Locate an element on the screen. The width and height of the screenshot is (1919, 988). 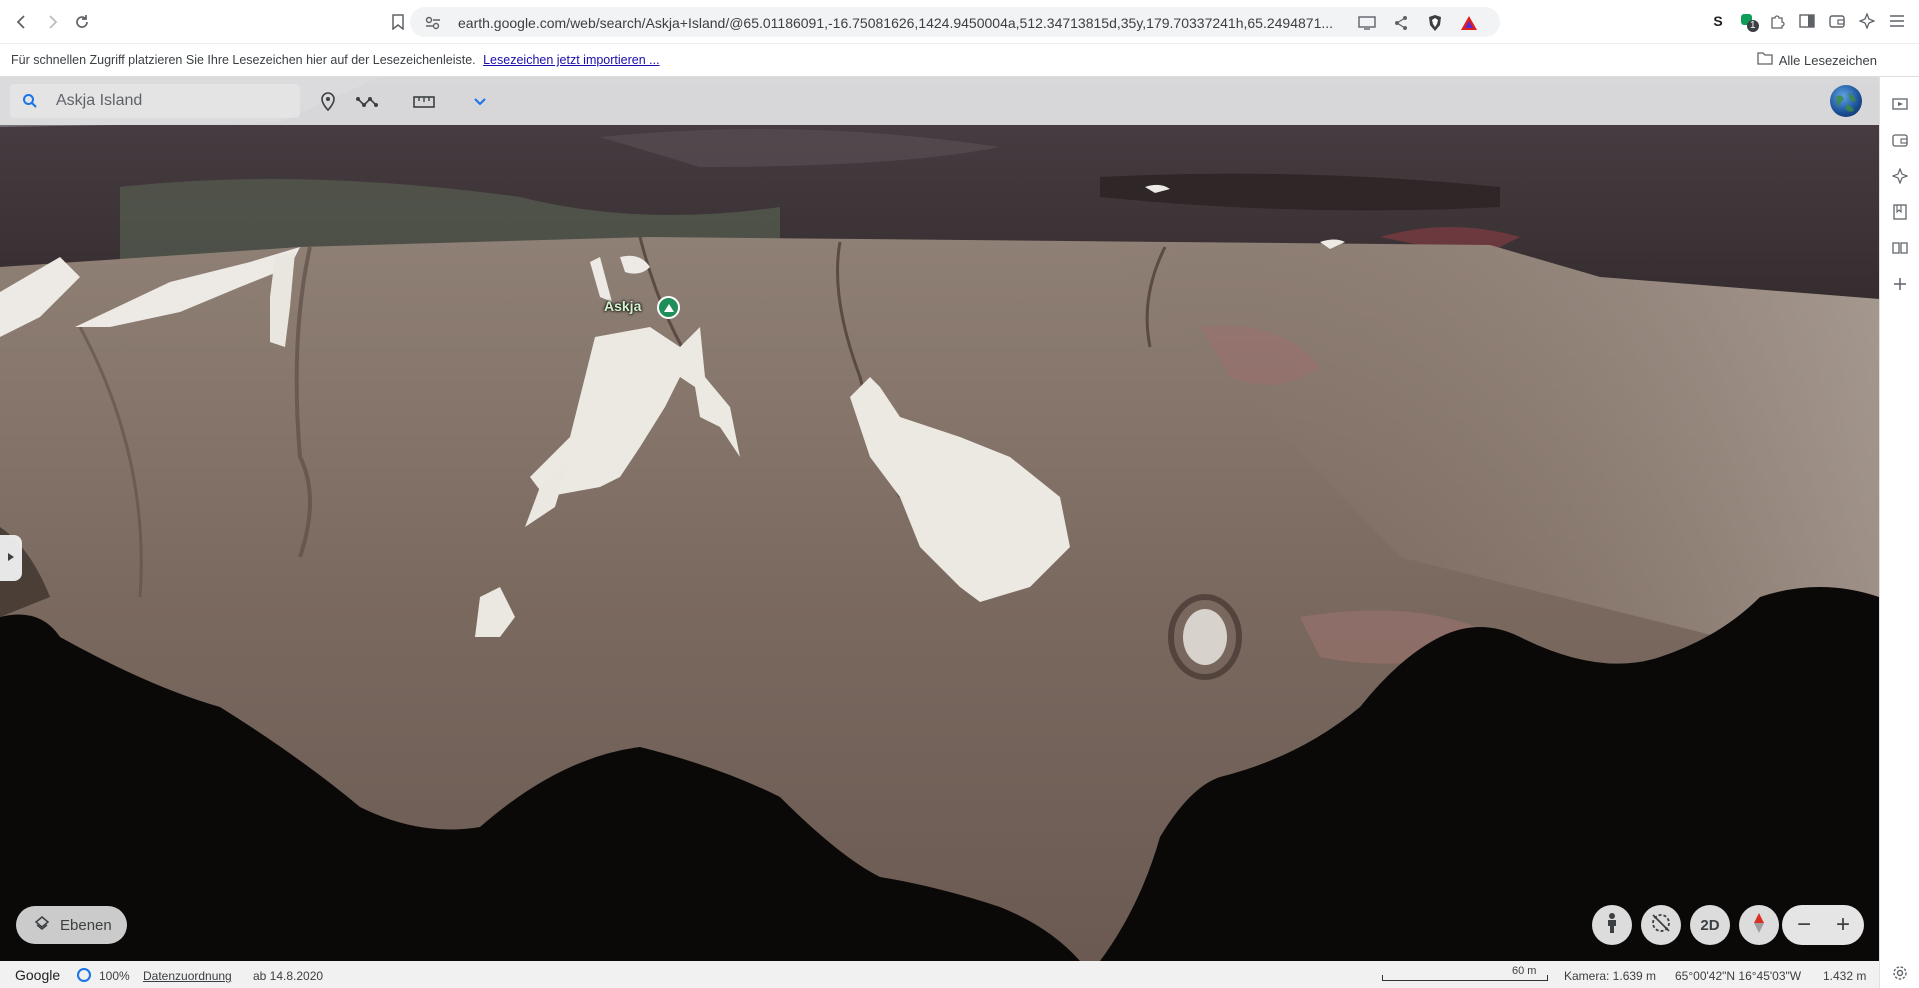
earth-toolbar is located at coordinates (939, 101).